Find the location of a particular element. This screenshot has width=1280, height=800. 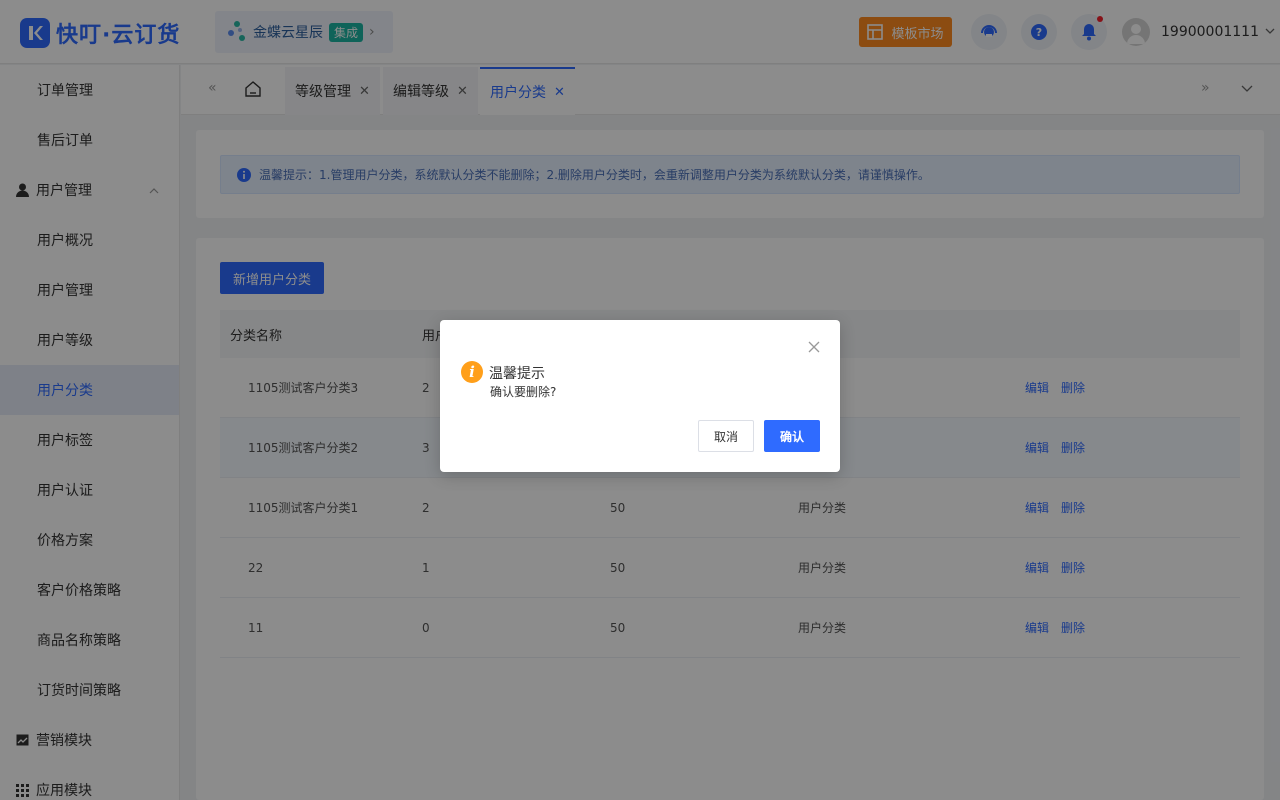

cancel-button: 取消 is located at coordinates (726, 436).